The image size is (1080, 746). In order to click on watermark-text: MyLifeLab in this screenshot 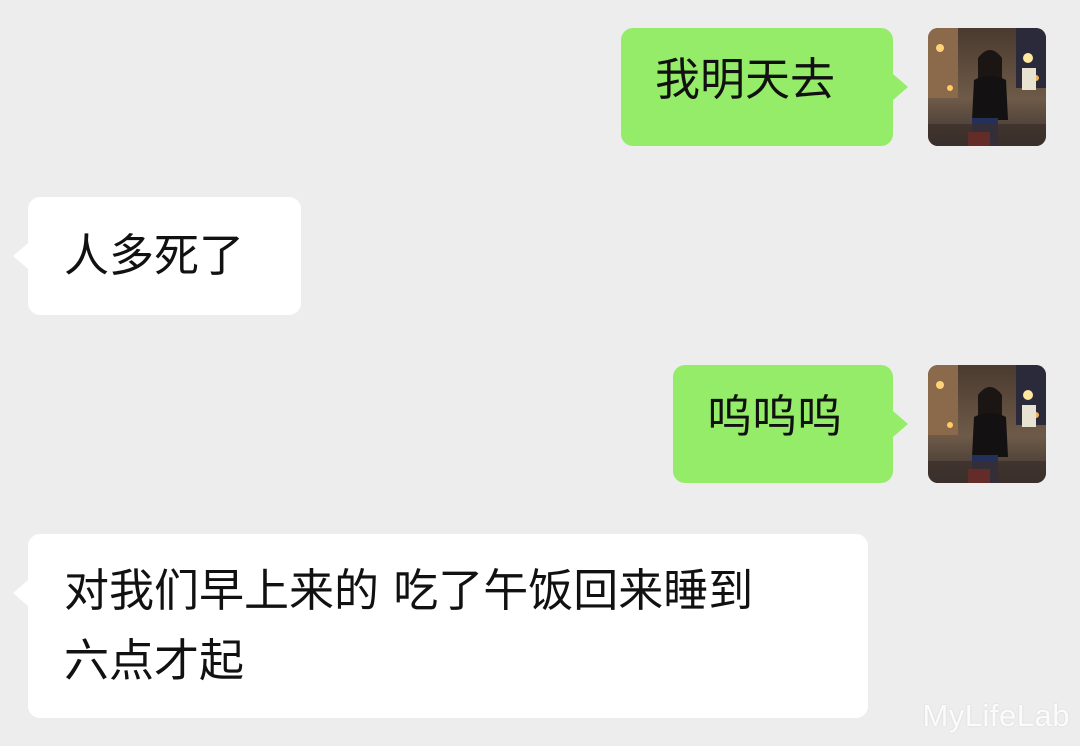, I will do `click(996, 715)`.